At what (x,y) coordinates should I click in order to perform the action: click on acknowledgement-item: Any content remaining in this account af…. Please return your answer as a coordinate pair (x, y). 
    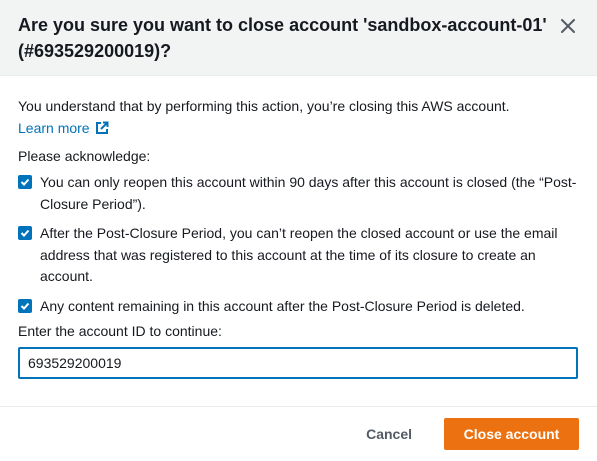
    Looking at the image, I should click on (298, 307).